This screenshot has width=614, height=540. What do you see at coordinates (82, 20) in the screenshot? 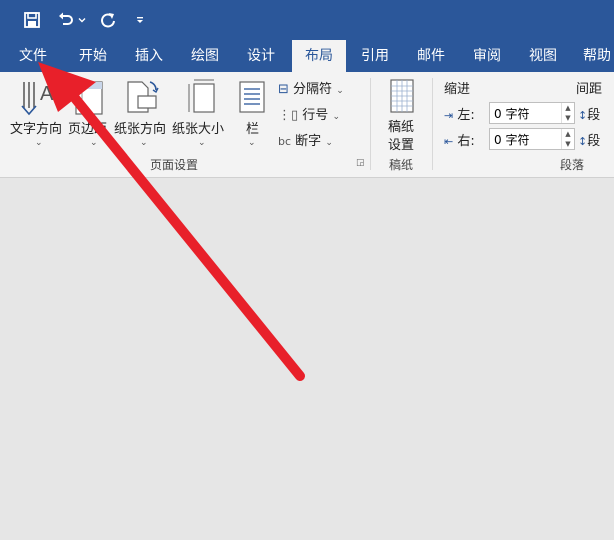
I see `chevron-down-icon` at bounding box center [82, 20].